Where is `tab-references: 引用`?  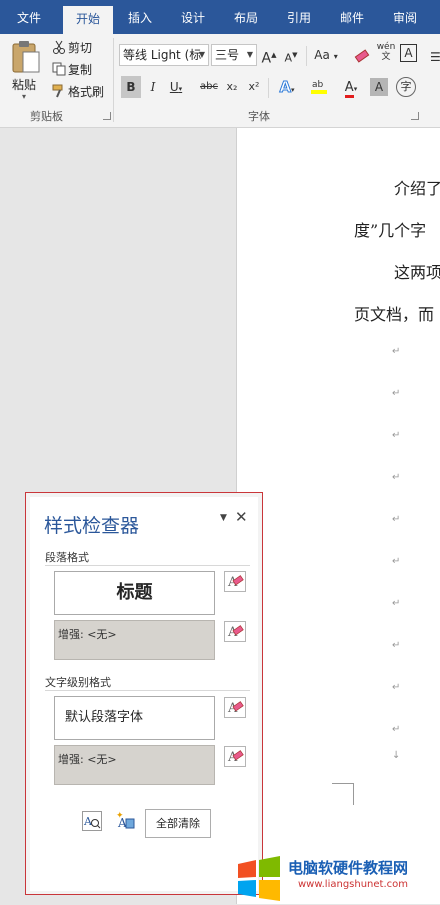 tab-references: 引用 is located at coordinates (299, 17).